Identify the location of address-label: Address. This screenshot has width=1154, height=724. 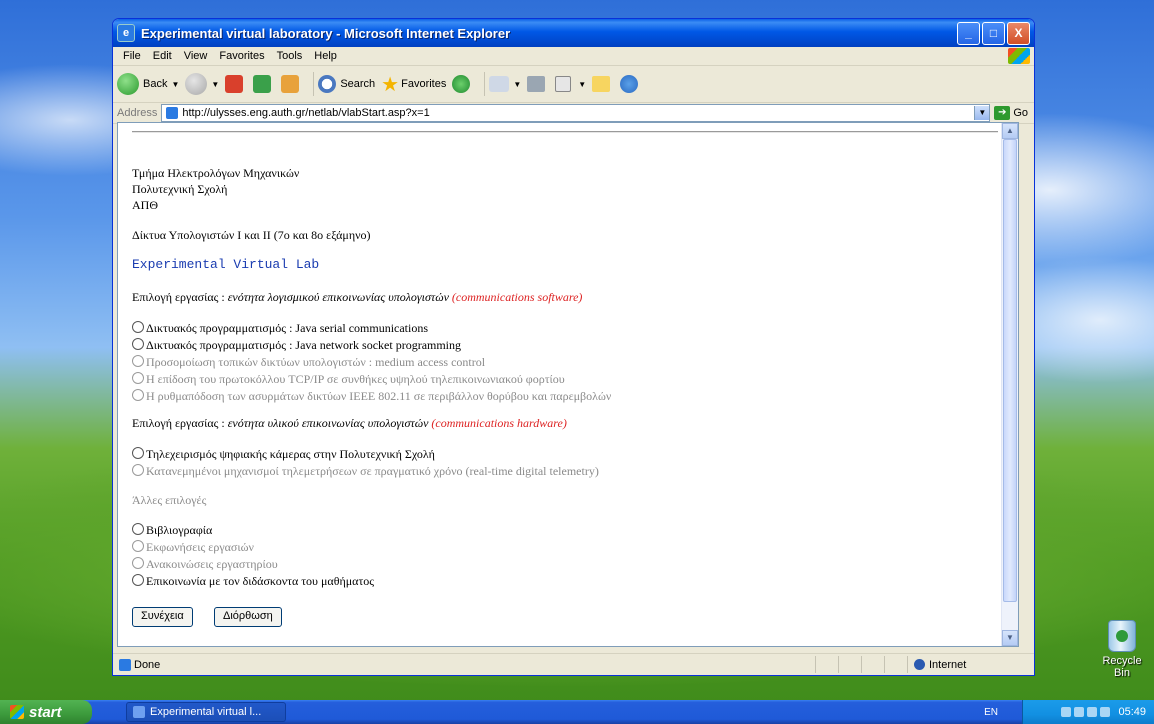
(137, 113).